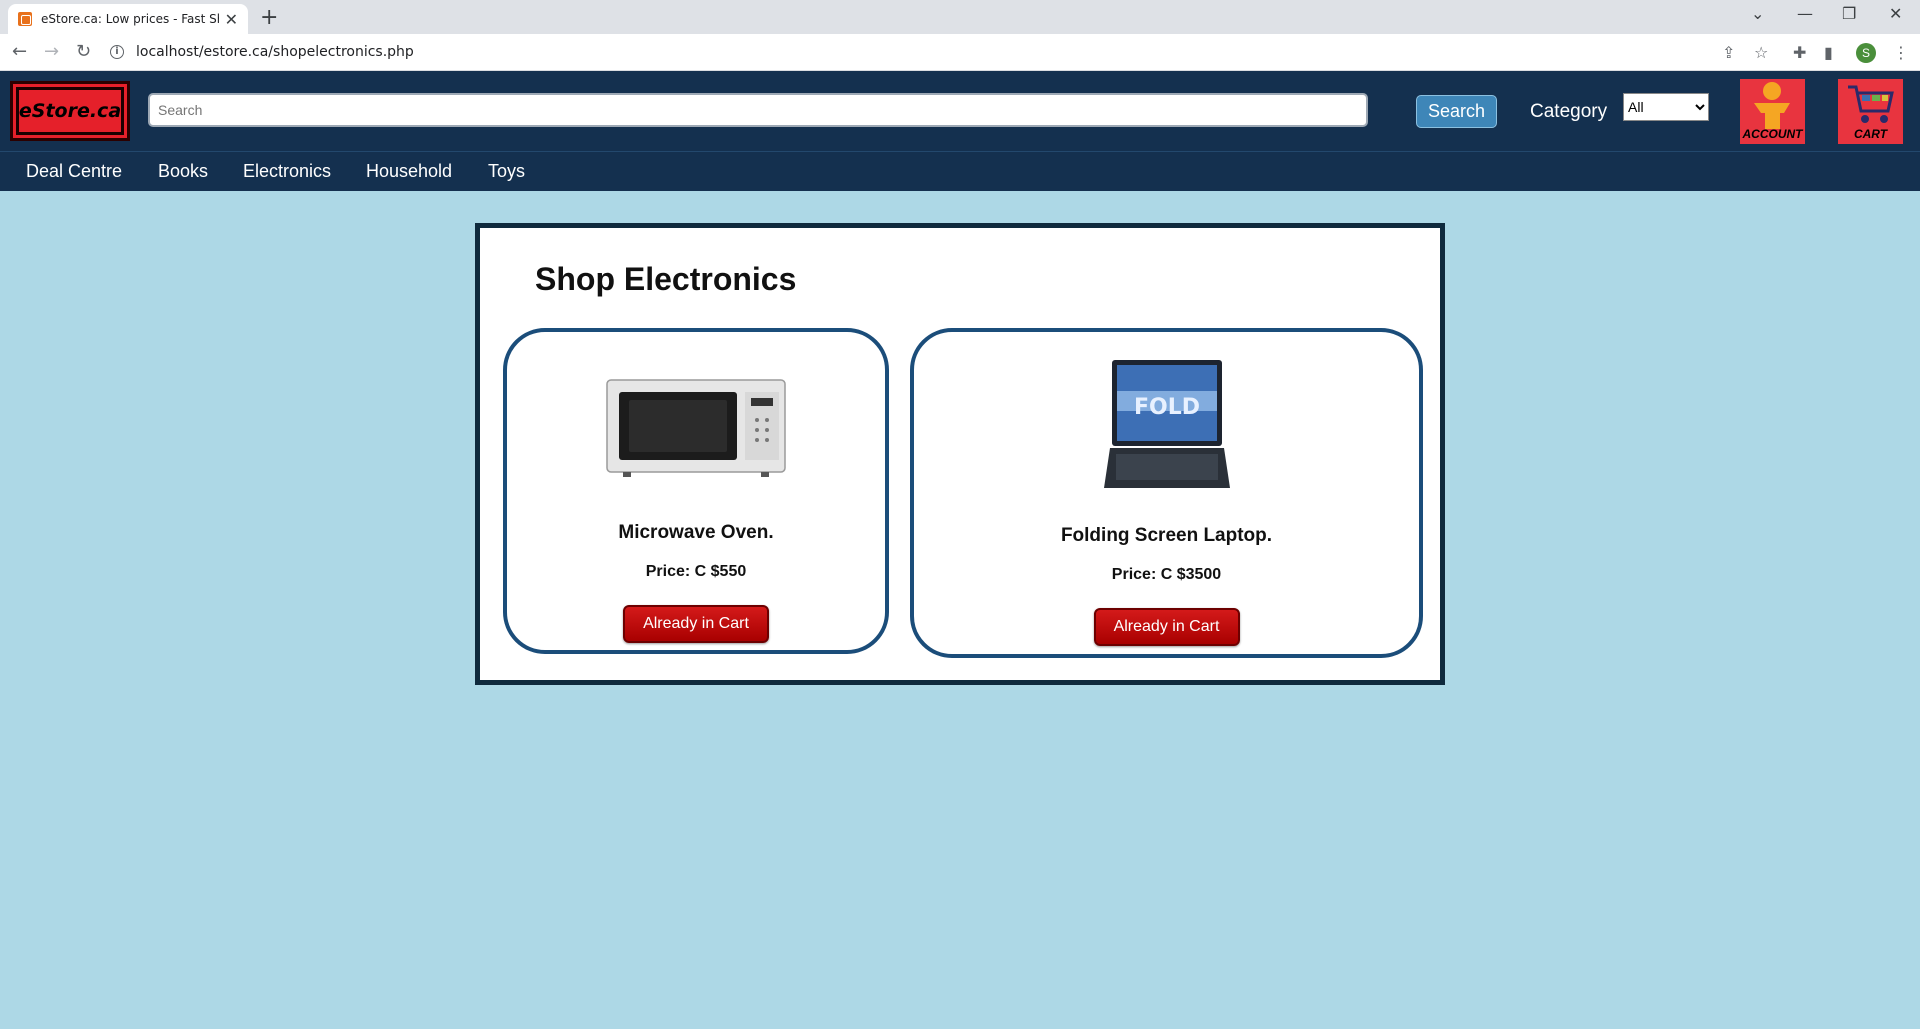  I want to click on product-name: Microwave Oven., so click(696, 533).